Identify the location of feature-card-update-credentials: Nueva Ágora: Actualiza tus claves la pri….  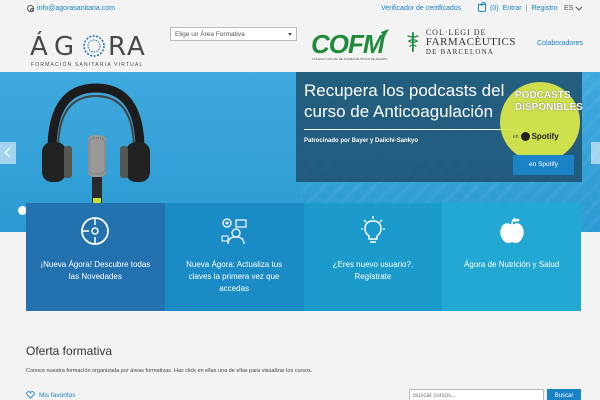
(234, 257).